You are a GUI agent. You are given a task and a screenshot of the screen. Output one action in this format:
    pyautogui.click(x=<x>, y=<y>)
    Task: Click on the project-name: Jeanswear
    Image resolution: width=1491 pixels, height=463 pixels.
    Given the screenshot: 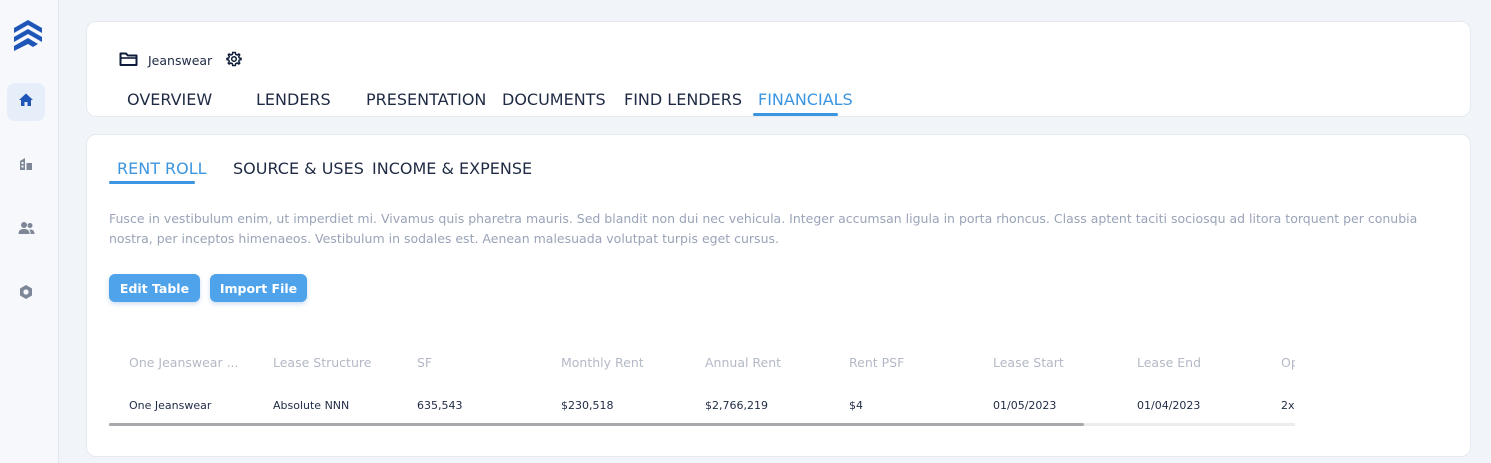 What is the action you would take?
    pyautogui.click(x=180, y=60)
    